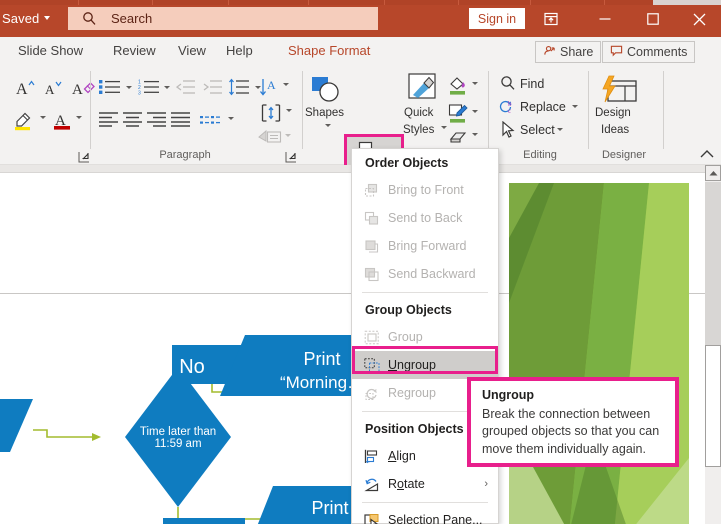  I want to click on shape-outline-dropdown-caret, so click(475, 111).